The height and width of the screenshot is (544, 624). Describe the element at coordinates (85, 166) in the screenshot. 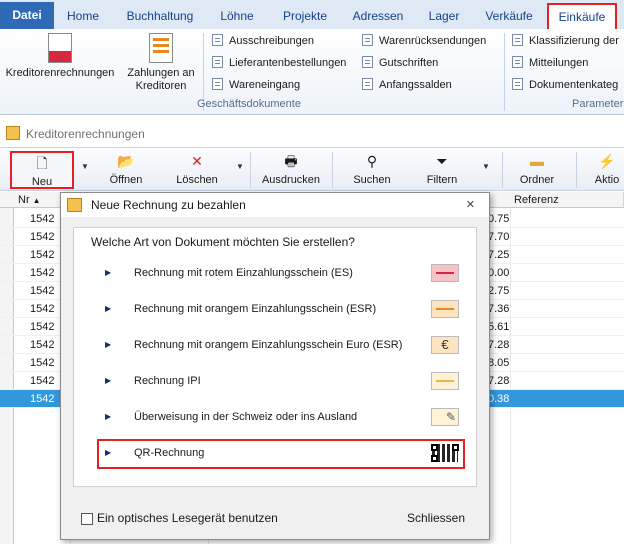

I see `new-dropdown-icon: ▼` at that location.